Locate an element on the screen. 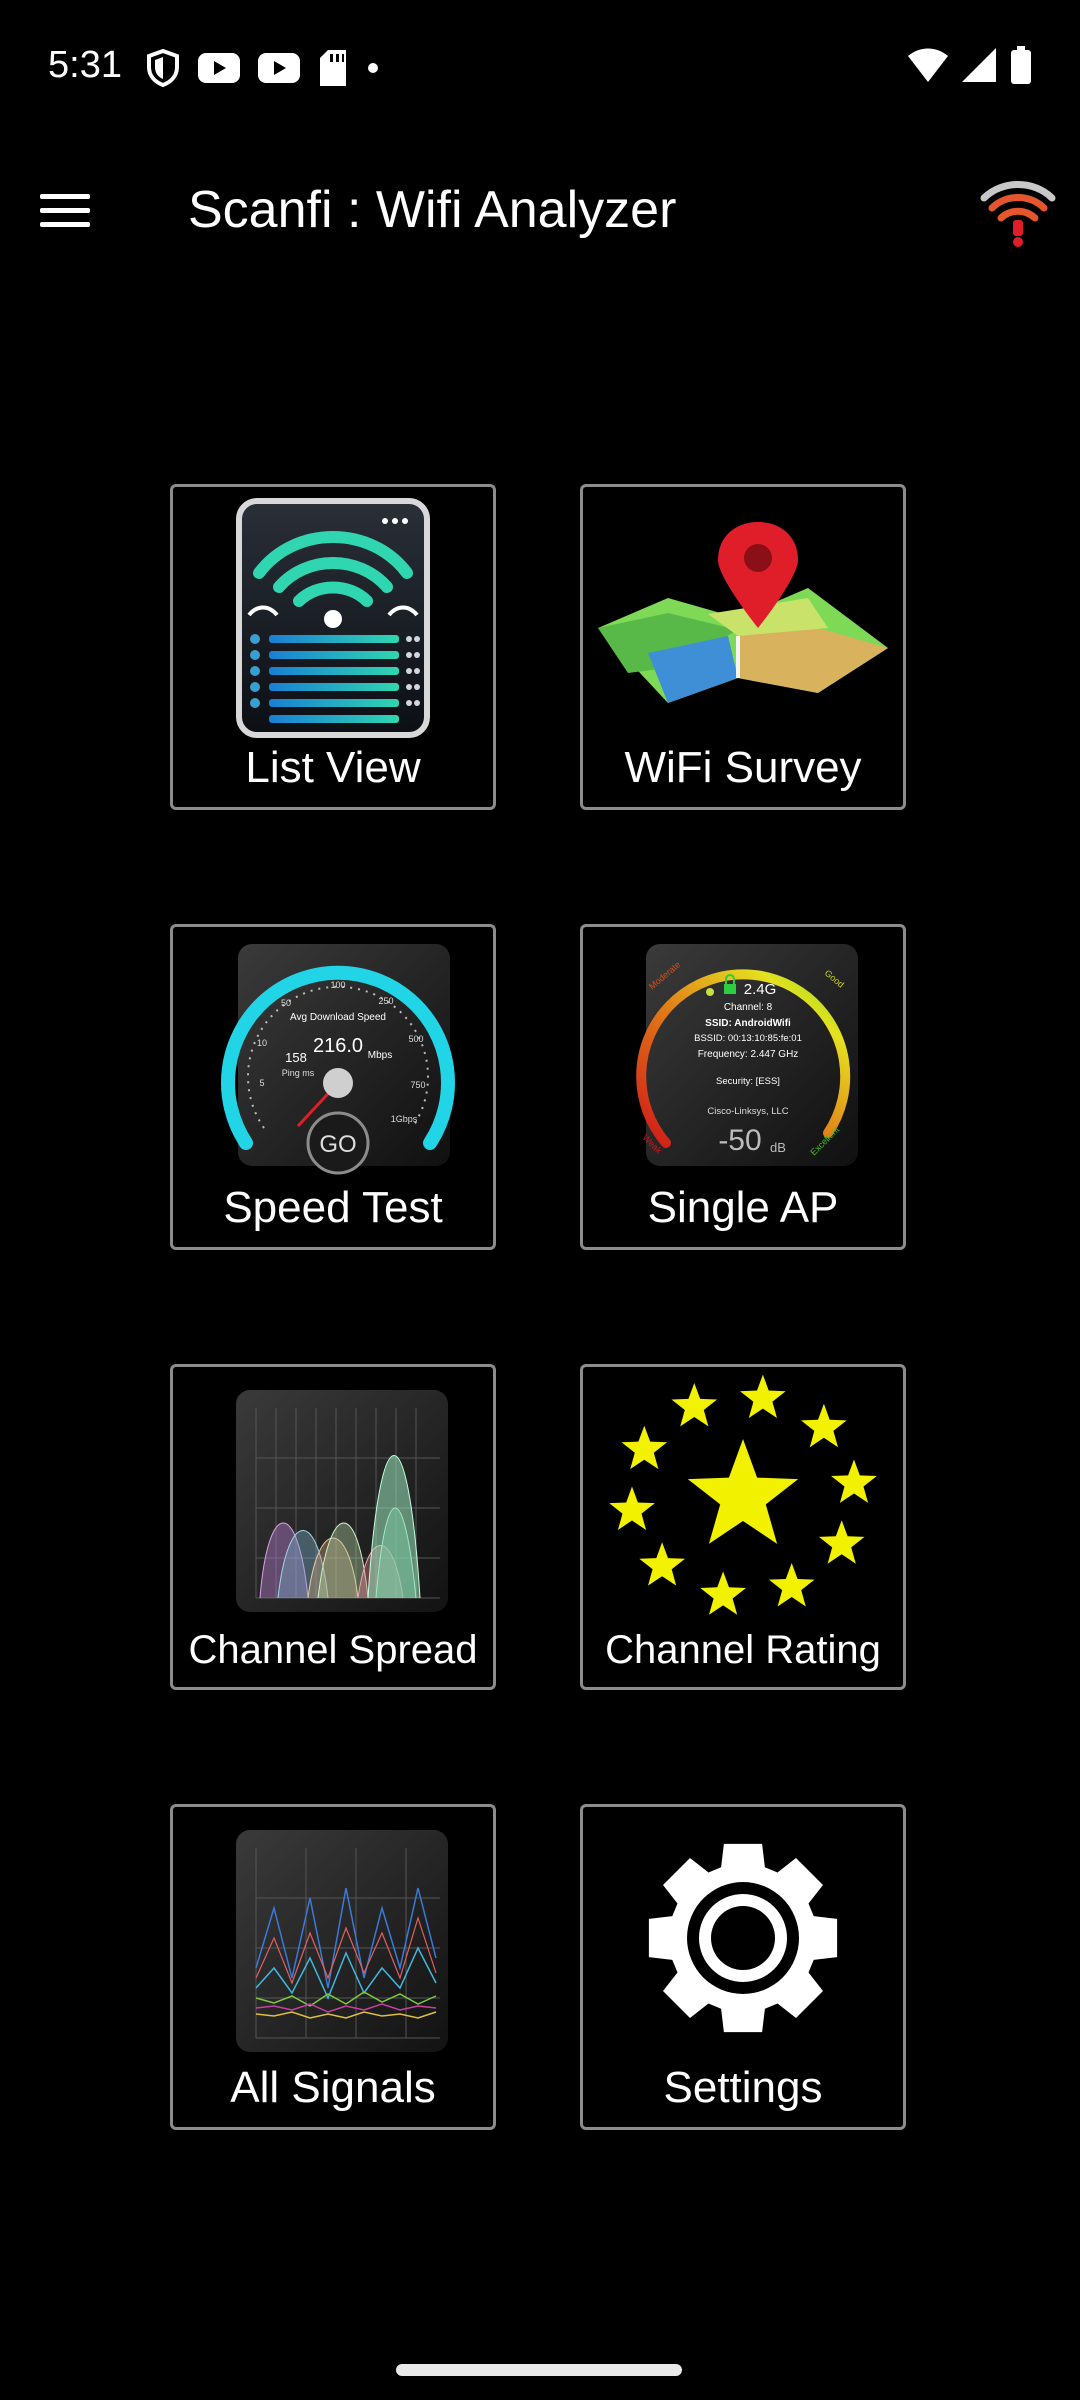 This screenshot has width=1080, height=2400. home-indicator is located at coordinates (539, 2370).